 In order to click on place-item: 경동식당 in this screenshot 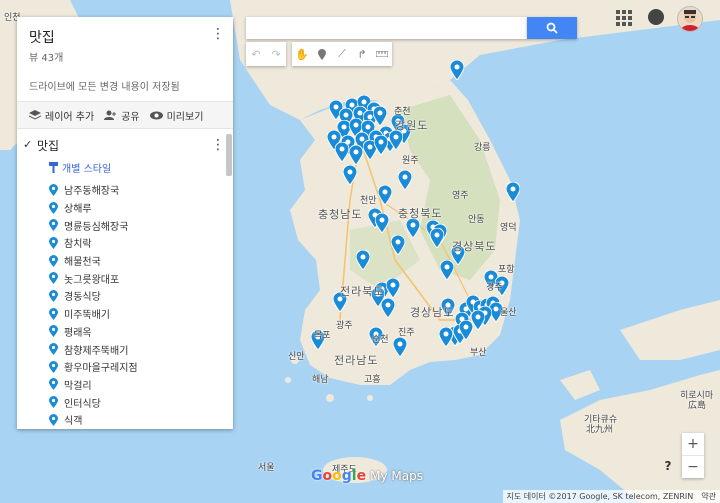, I will do `click(125, 296)`.